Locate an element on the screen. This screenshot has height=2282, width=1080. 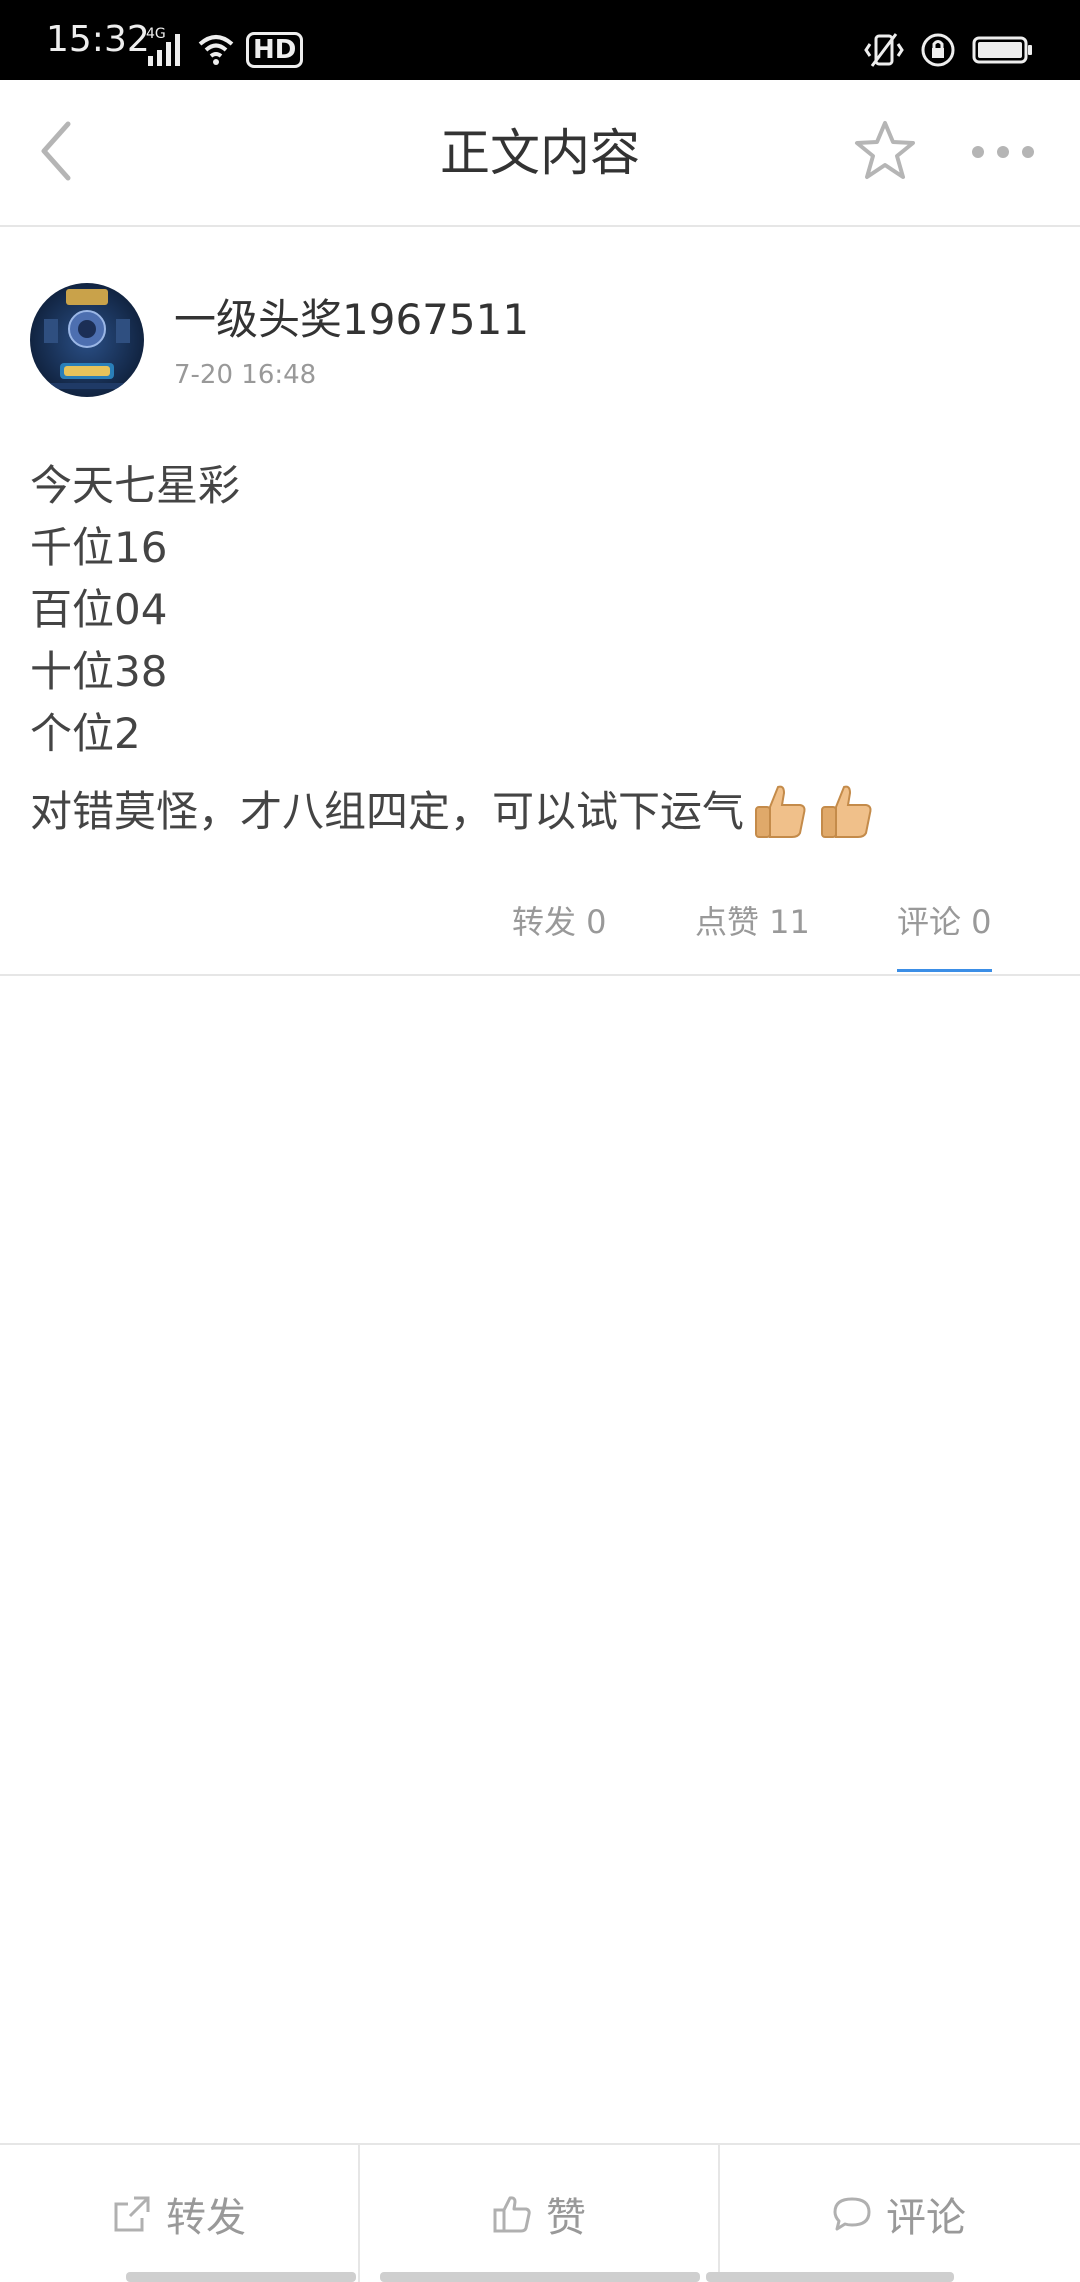
more-button is located at coordinates (1003, 152).